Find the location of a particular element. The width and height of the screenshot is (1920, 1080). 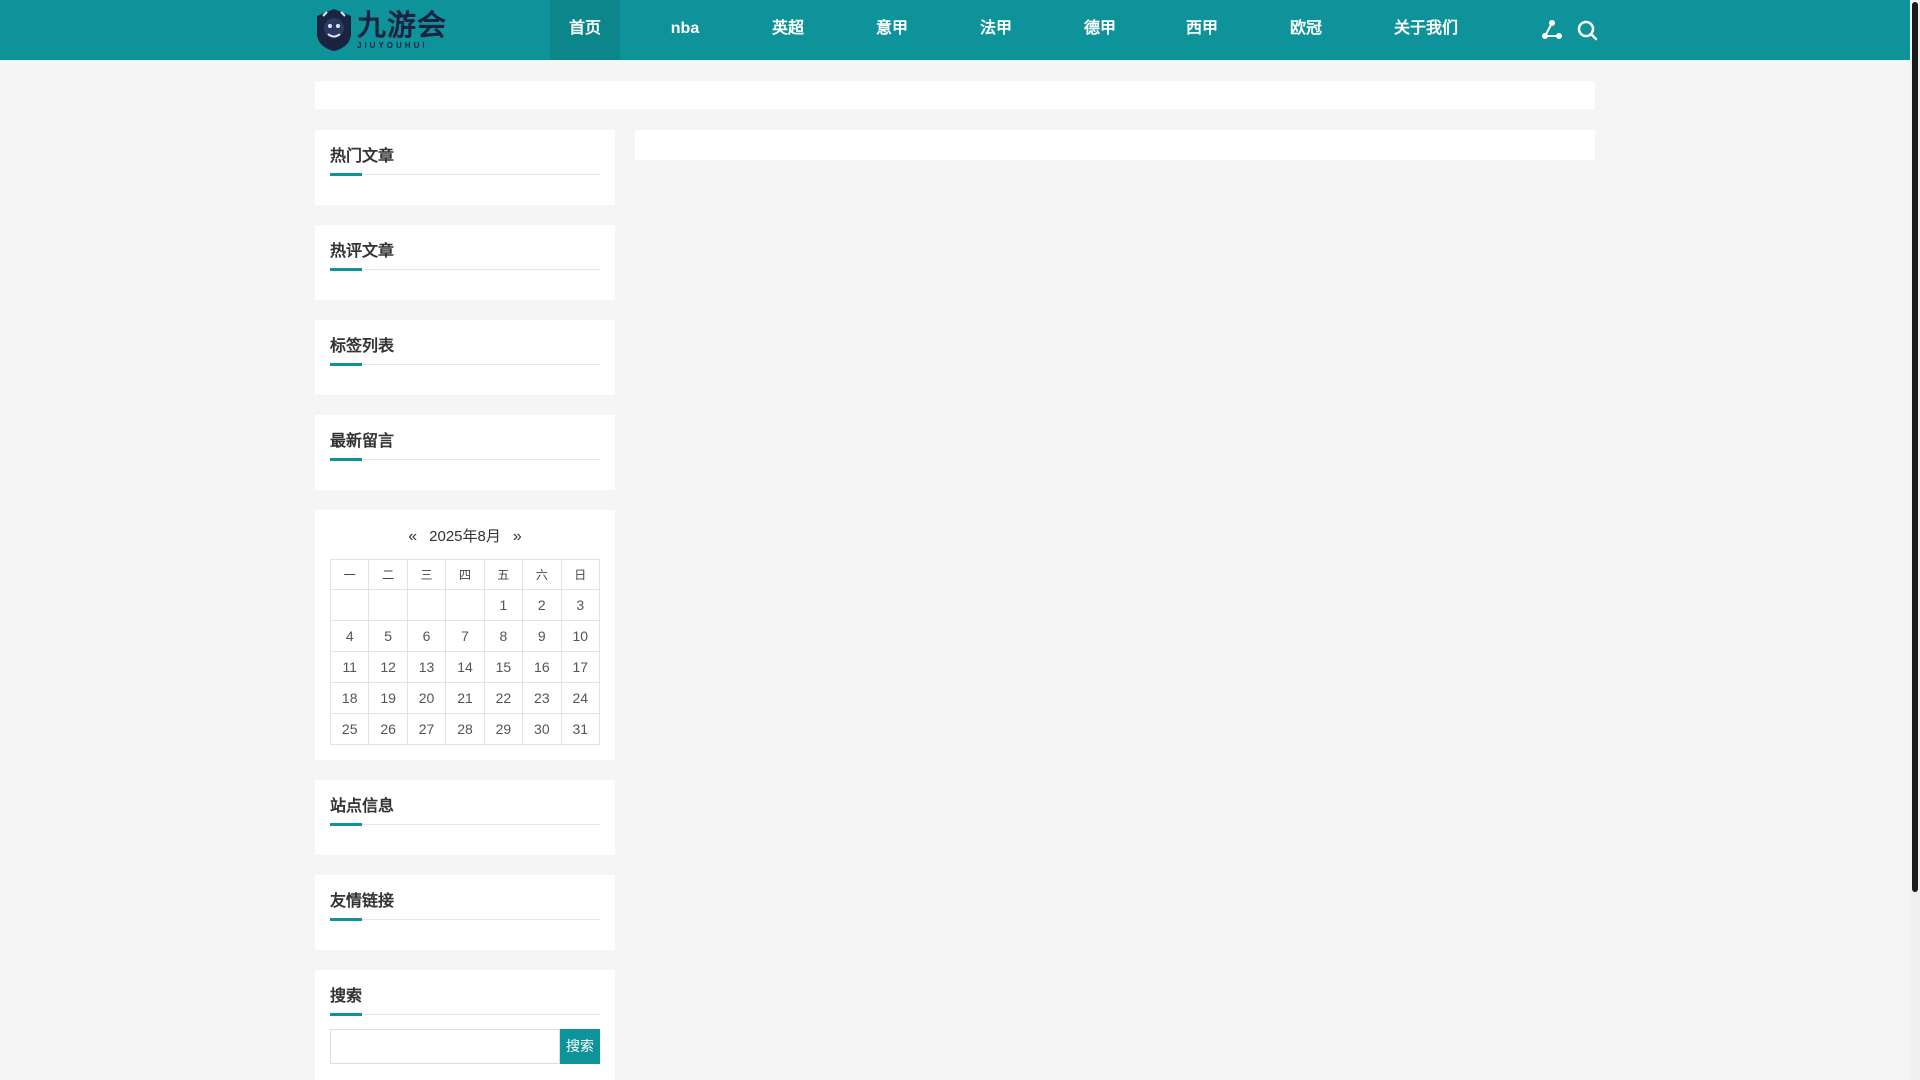

nav-item-bundesliga: 德甲 is located at coordinates (1100, 30).